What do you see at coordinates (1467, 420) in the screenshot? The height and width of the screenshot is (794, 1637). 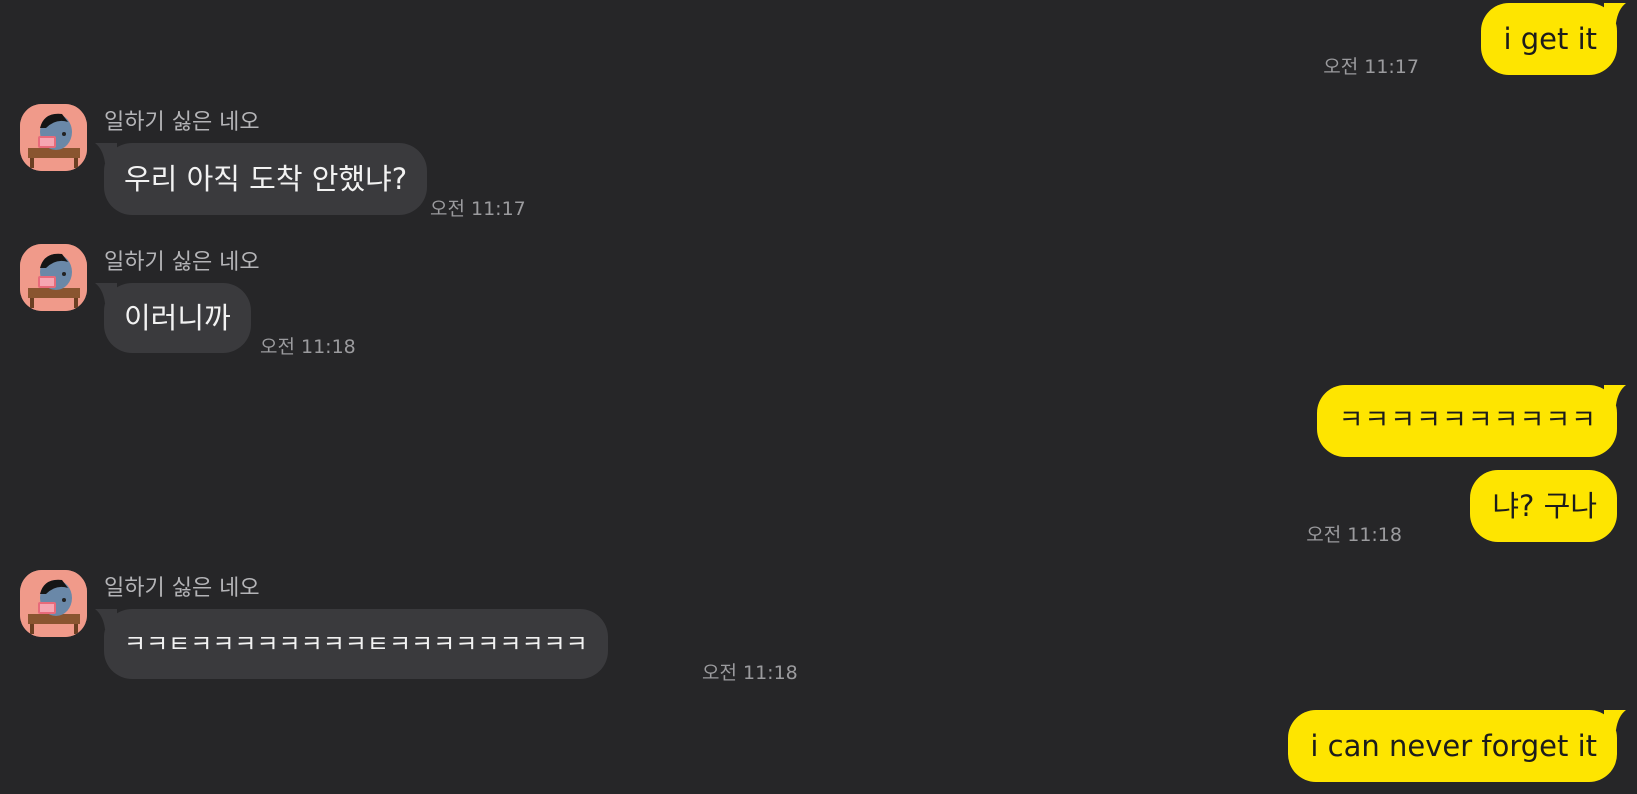 I see `message-text: ㅋㅋㅋㅋㅋㅋㅋㅋㅋㅋ` at bounding box center [1467, 420].